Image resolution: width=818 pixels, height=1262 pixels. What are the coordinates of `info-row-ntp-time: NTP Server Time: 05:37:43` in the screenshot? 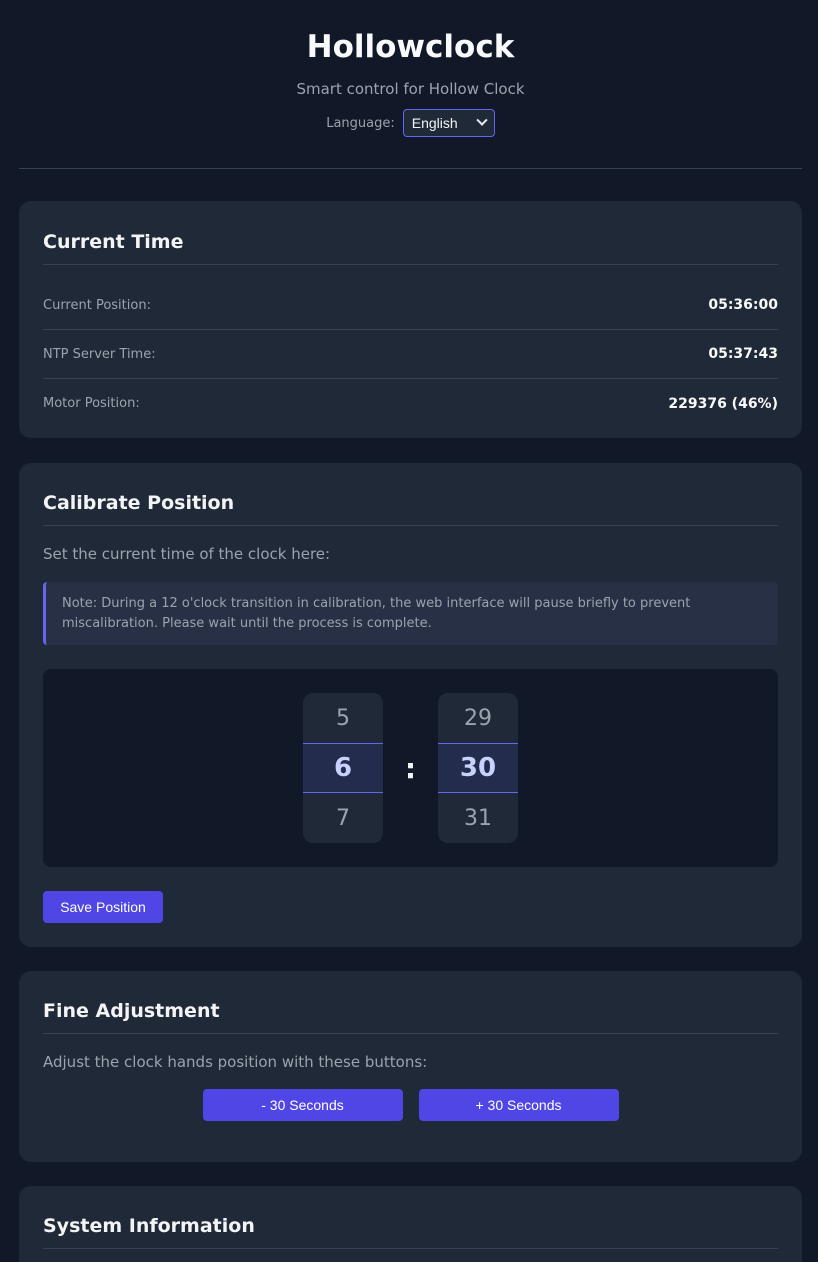 It's located at (410, 354).